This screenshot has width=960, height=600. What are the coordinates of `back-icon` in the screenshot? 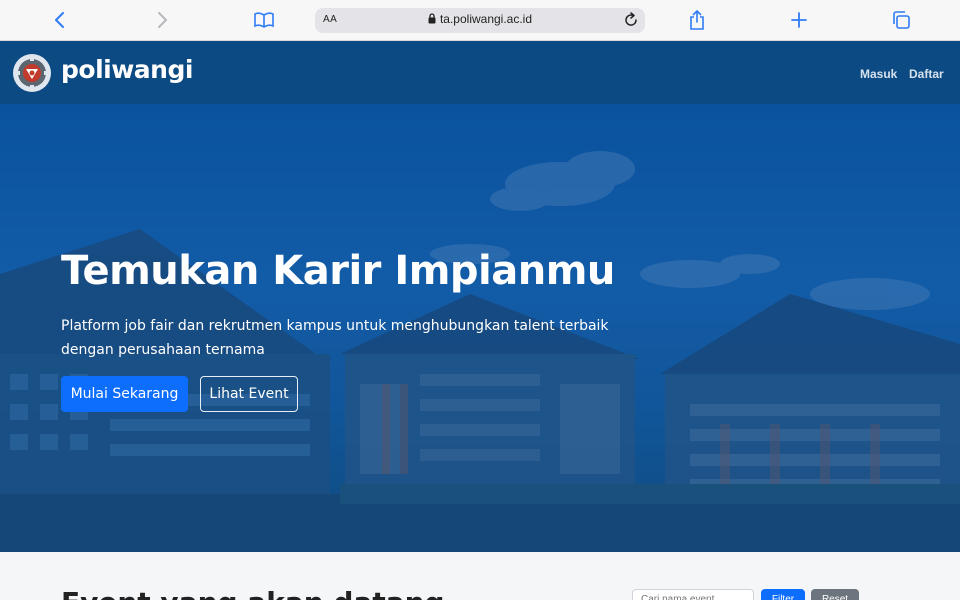 It's located at (60, 20).